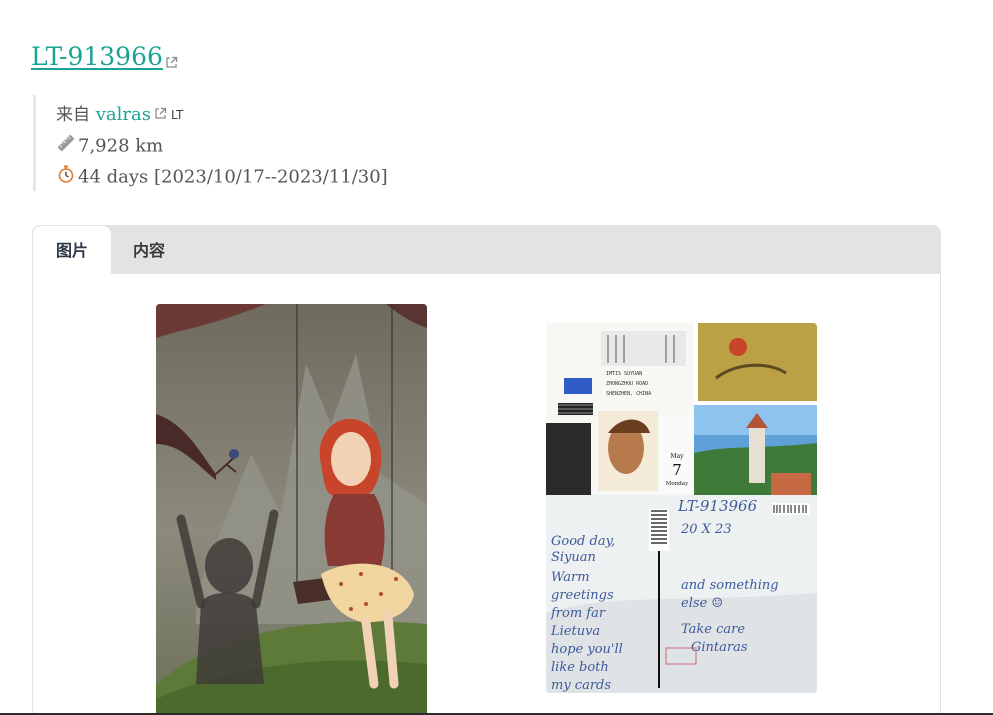  I want to click on svg-text: hope you'll, so click(587, 649).